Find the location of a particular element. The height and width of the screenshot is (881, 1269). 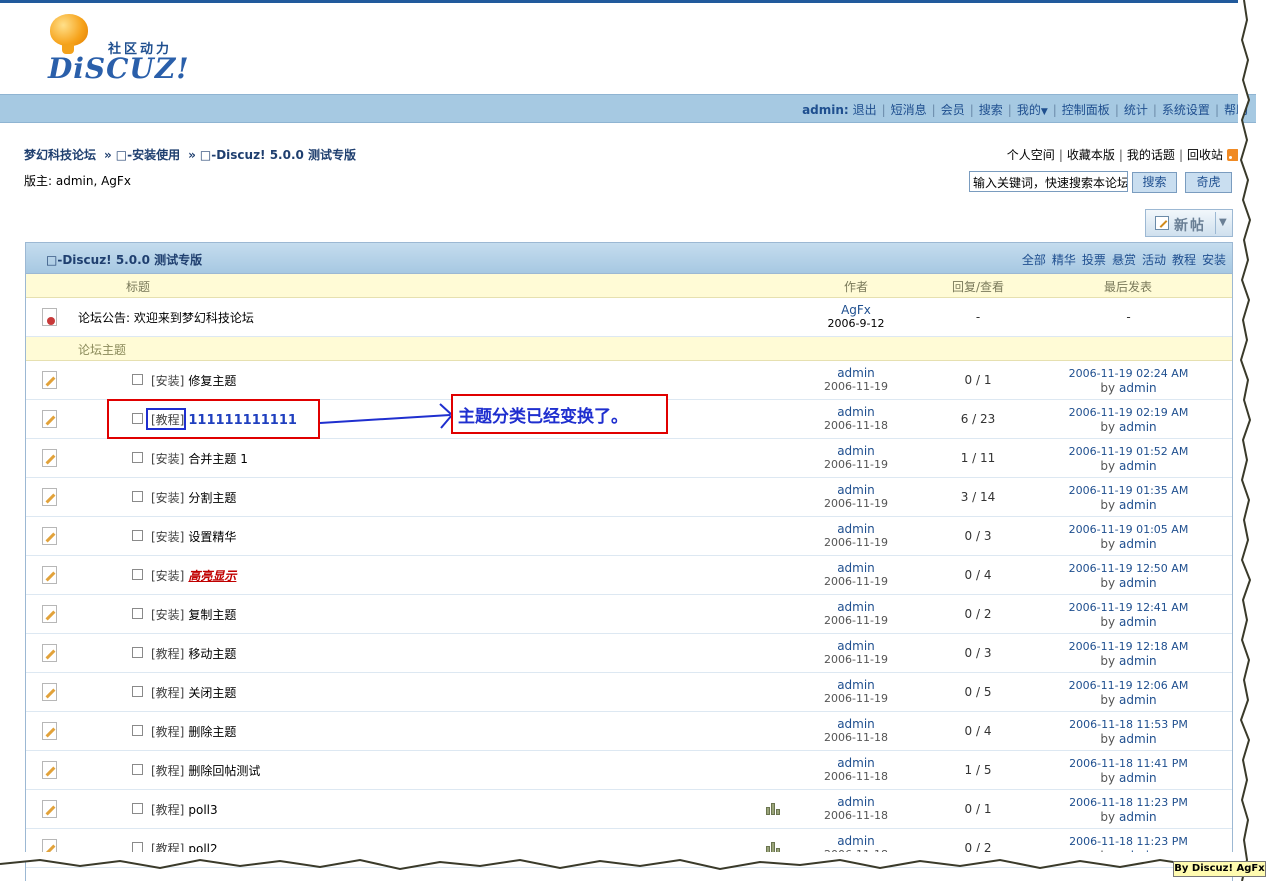

torn-edge-bottom is located at coordinates (620, 861).